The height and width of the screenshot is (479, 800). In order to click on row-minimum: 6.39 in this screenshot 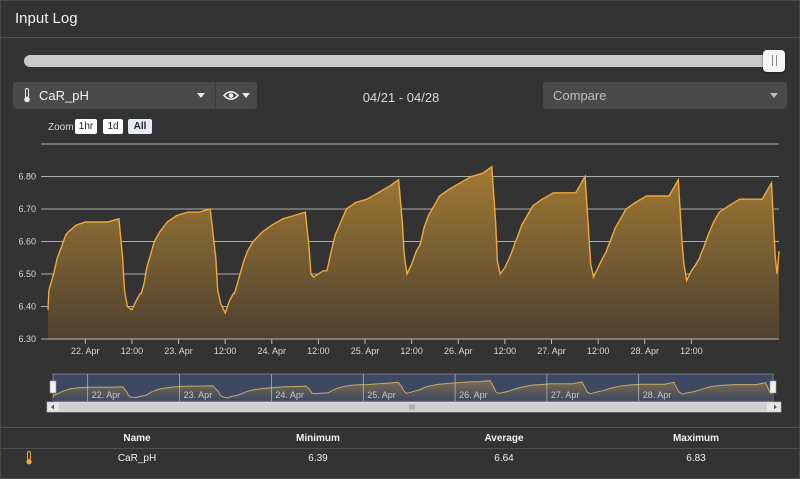, I will do `click(318, 458)`.